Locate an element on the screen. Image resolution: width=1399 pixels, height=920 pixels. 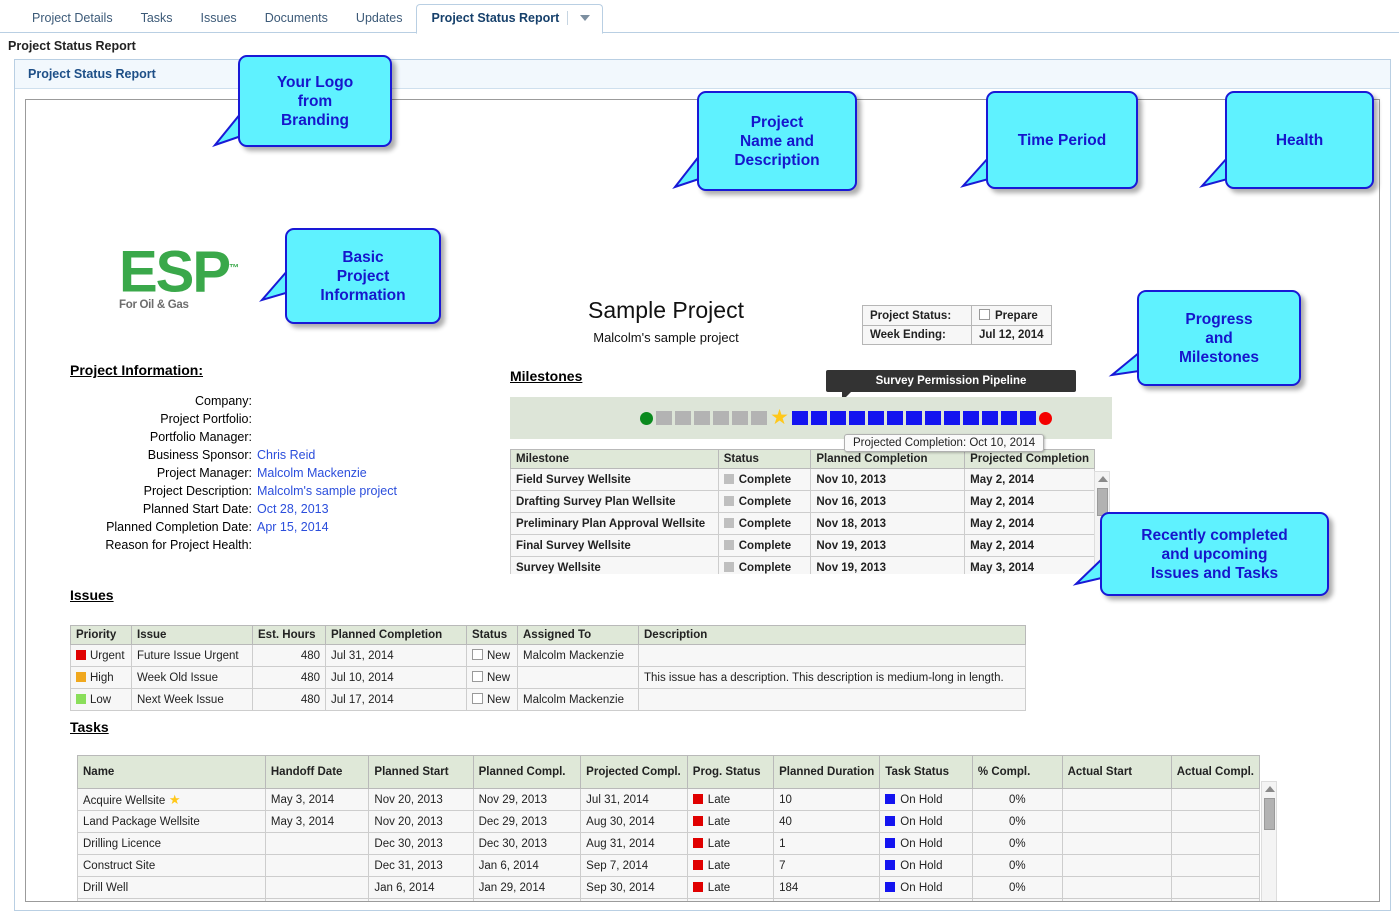
callout-health: Health is located at coordinates (1299, 140).